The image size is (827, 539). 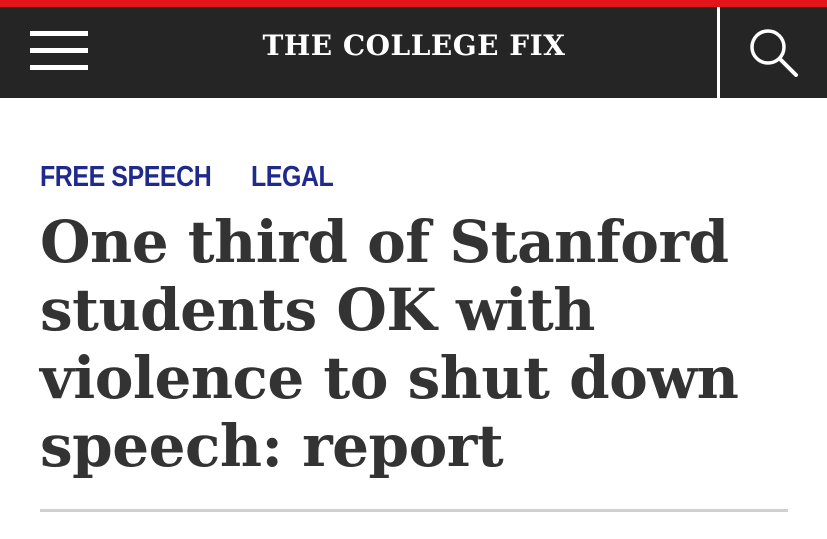 What do you see at coordinates (414, 510) in the screenshot?
I see `headline-divider` at bounding box center [414, 510].